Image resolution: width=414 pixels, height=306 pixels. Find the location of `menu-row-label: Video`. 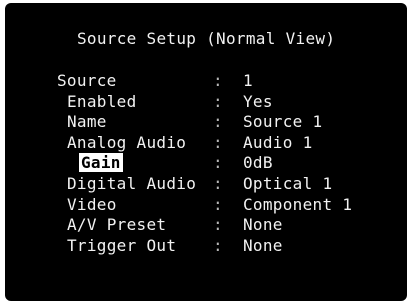

menu-row-label: Video is located at coordinates (92, 204).